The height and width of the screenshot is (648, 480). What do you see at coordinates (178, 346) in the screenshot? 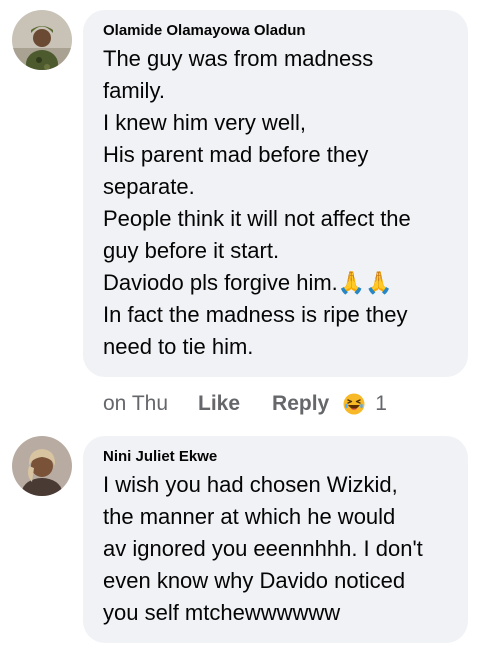
I see `comment-line: need to tie him.` at bounding box center [178, 346].